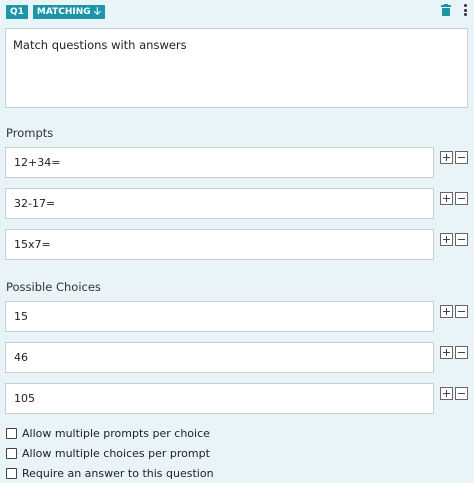 Image resolution: width=474 pixels, height=483 pixels. I want to click on multiple-prompts-checkbox, so click(11, 433).